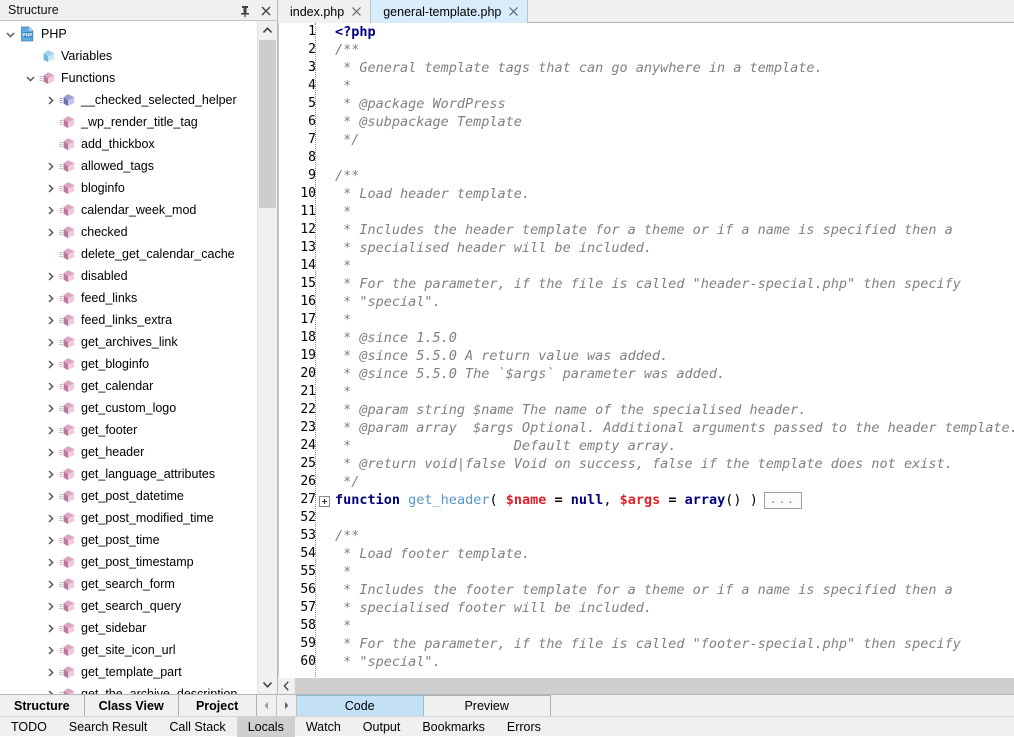  Describe the element at coordinates (450, 11) in the screenshot. I see `editor-tab-general-template-php: general-template.php` at that location.